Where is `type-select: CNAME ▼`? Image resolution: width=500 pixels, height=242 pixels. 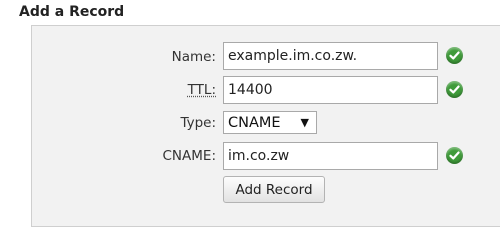
type-select: CNAME ▼ is located at coordinates (270, 122).